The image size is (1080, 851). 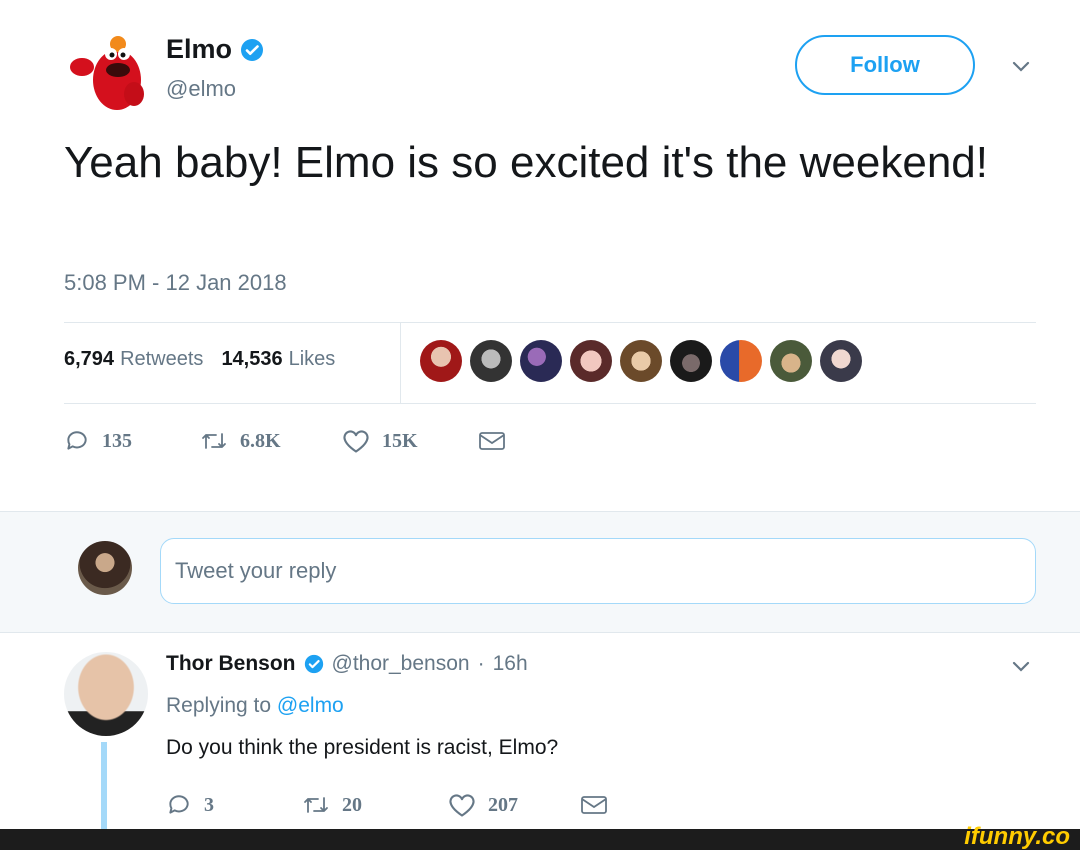 What do you see at coordinates (256, 570) in the screenshot?
I see `reply-input-placeholder: Tweet your reply` at bounding box center [256, 570].